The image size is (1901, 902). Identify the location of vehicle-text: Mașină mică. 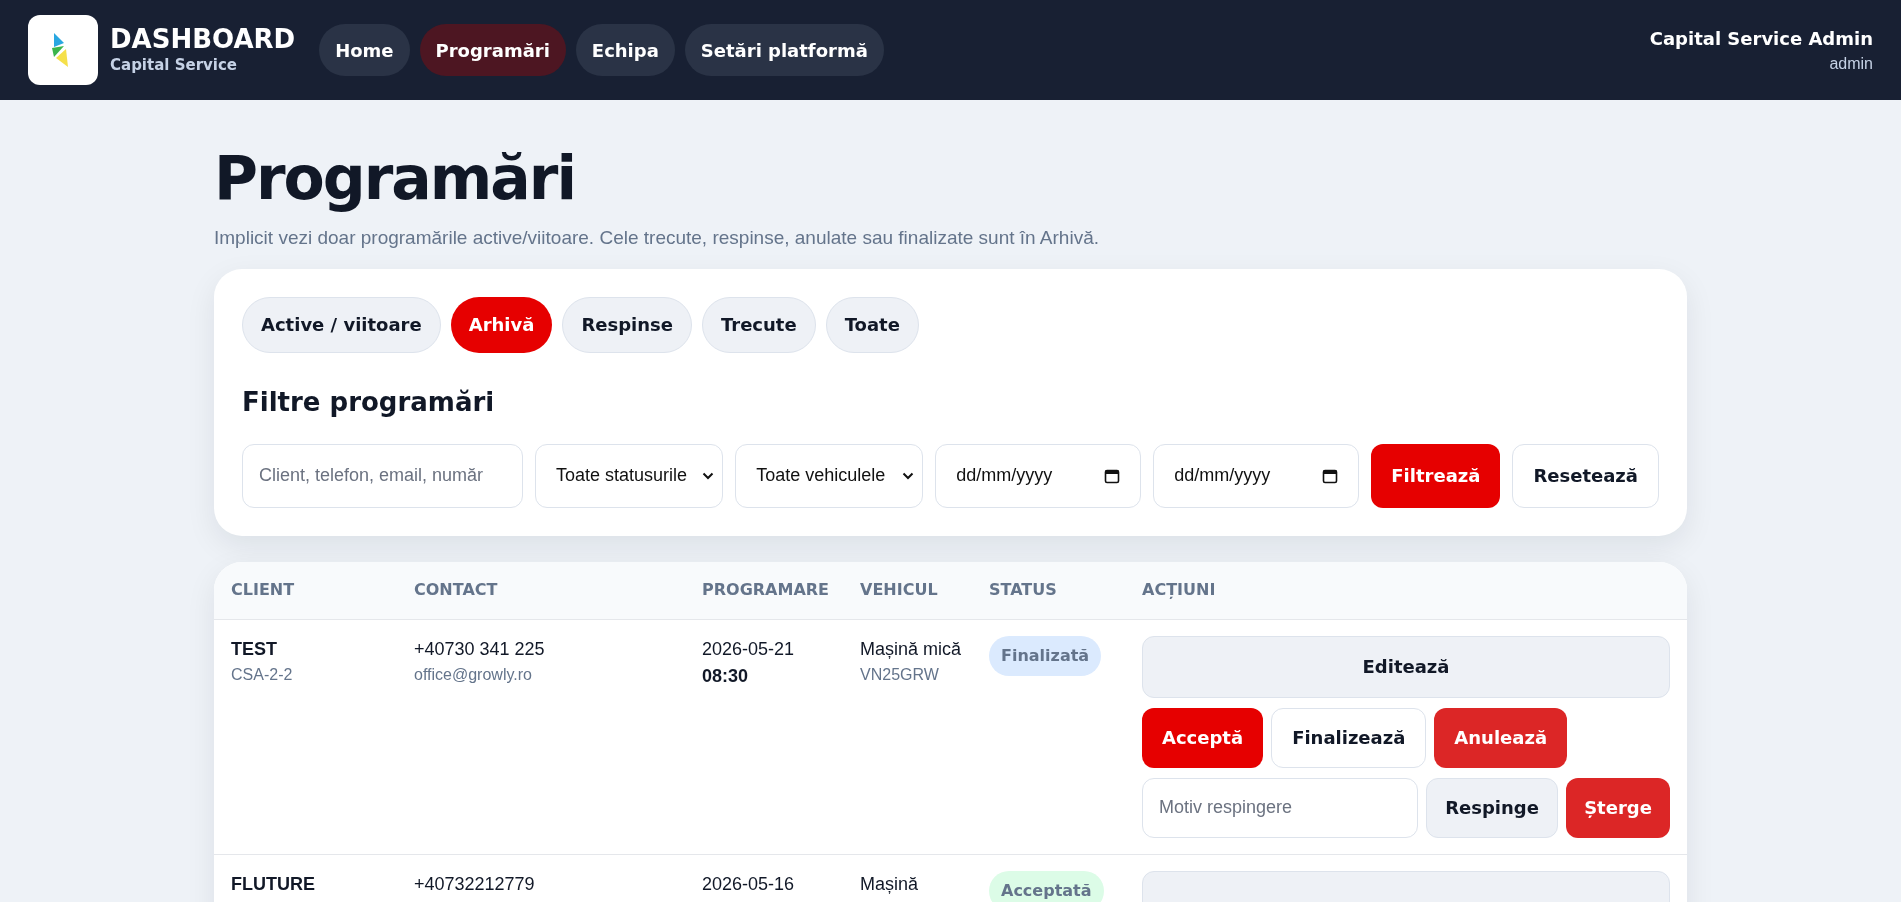
(911, 649).